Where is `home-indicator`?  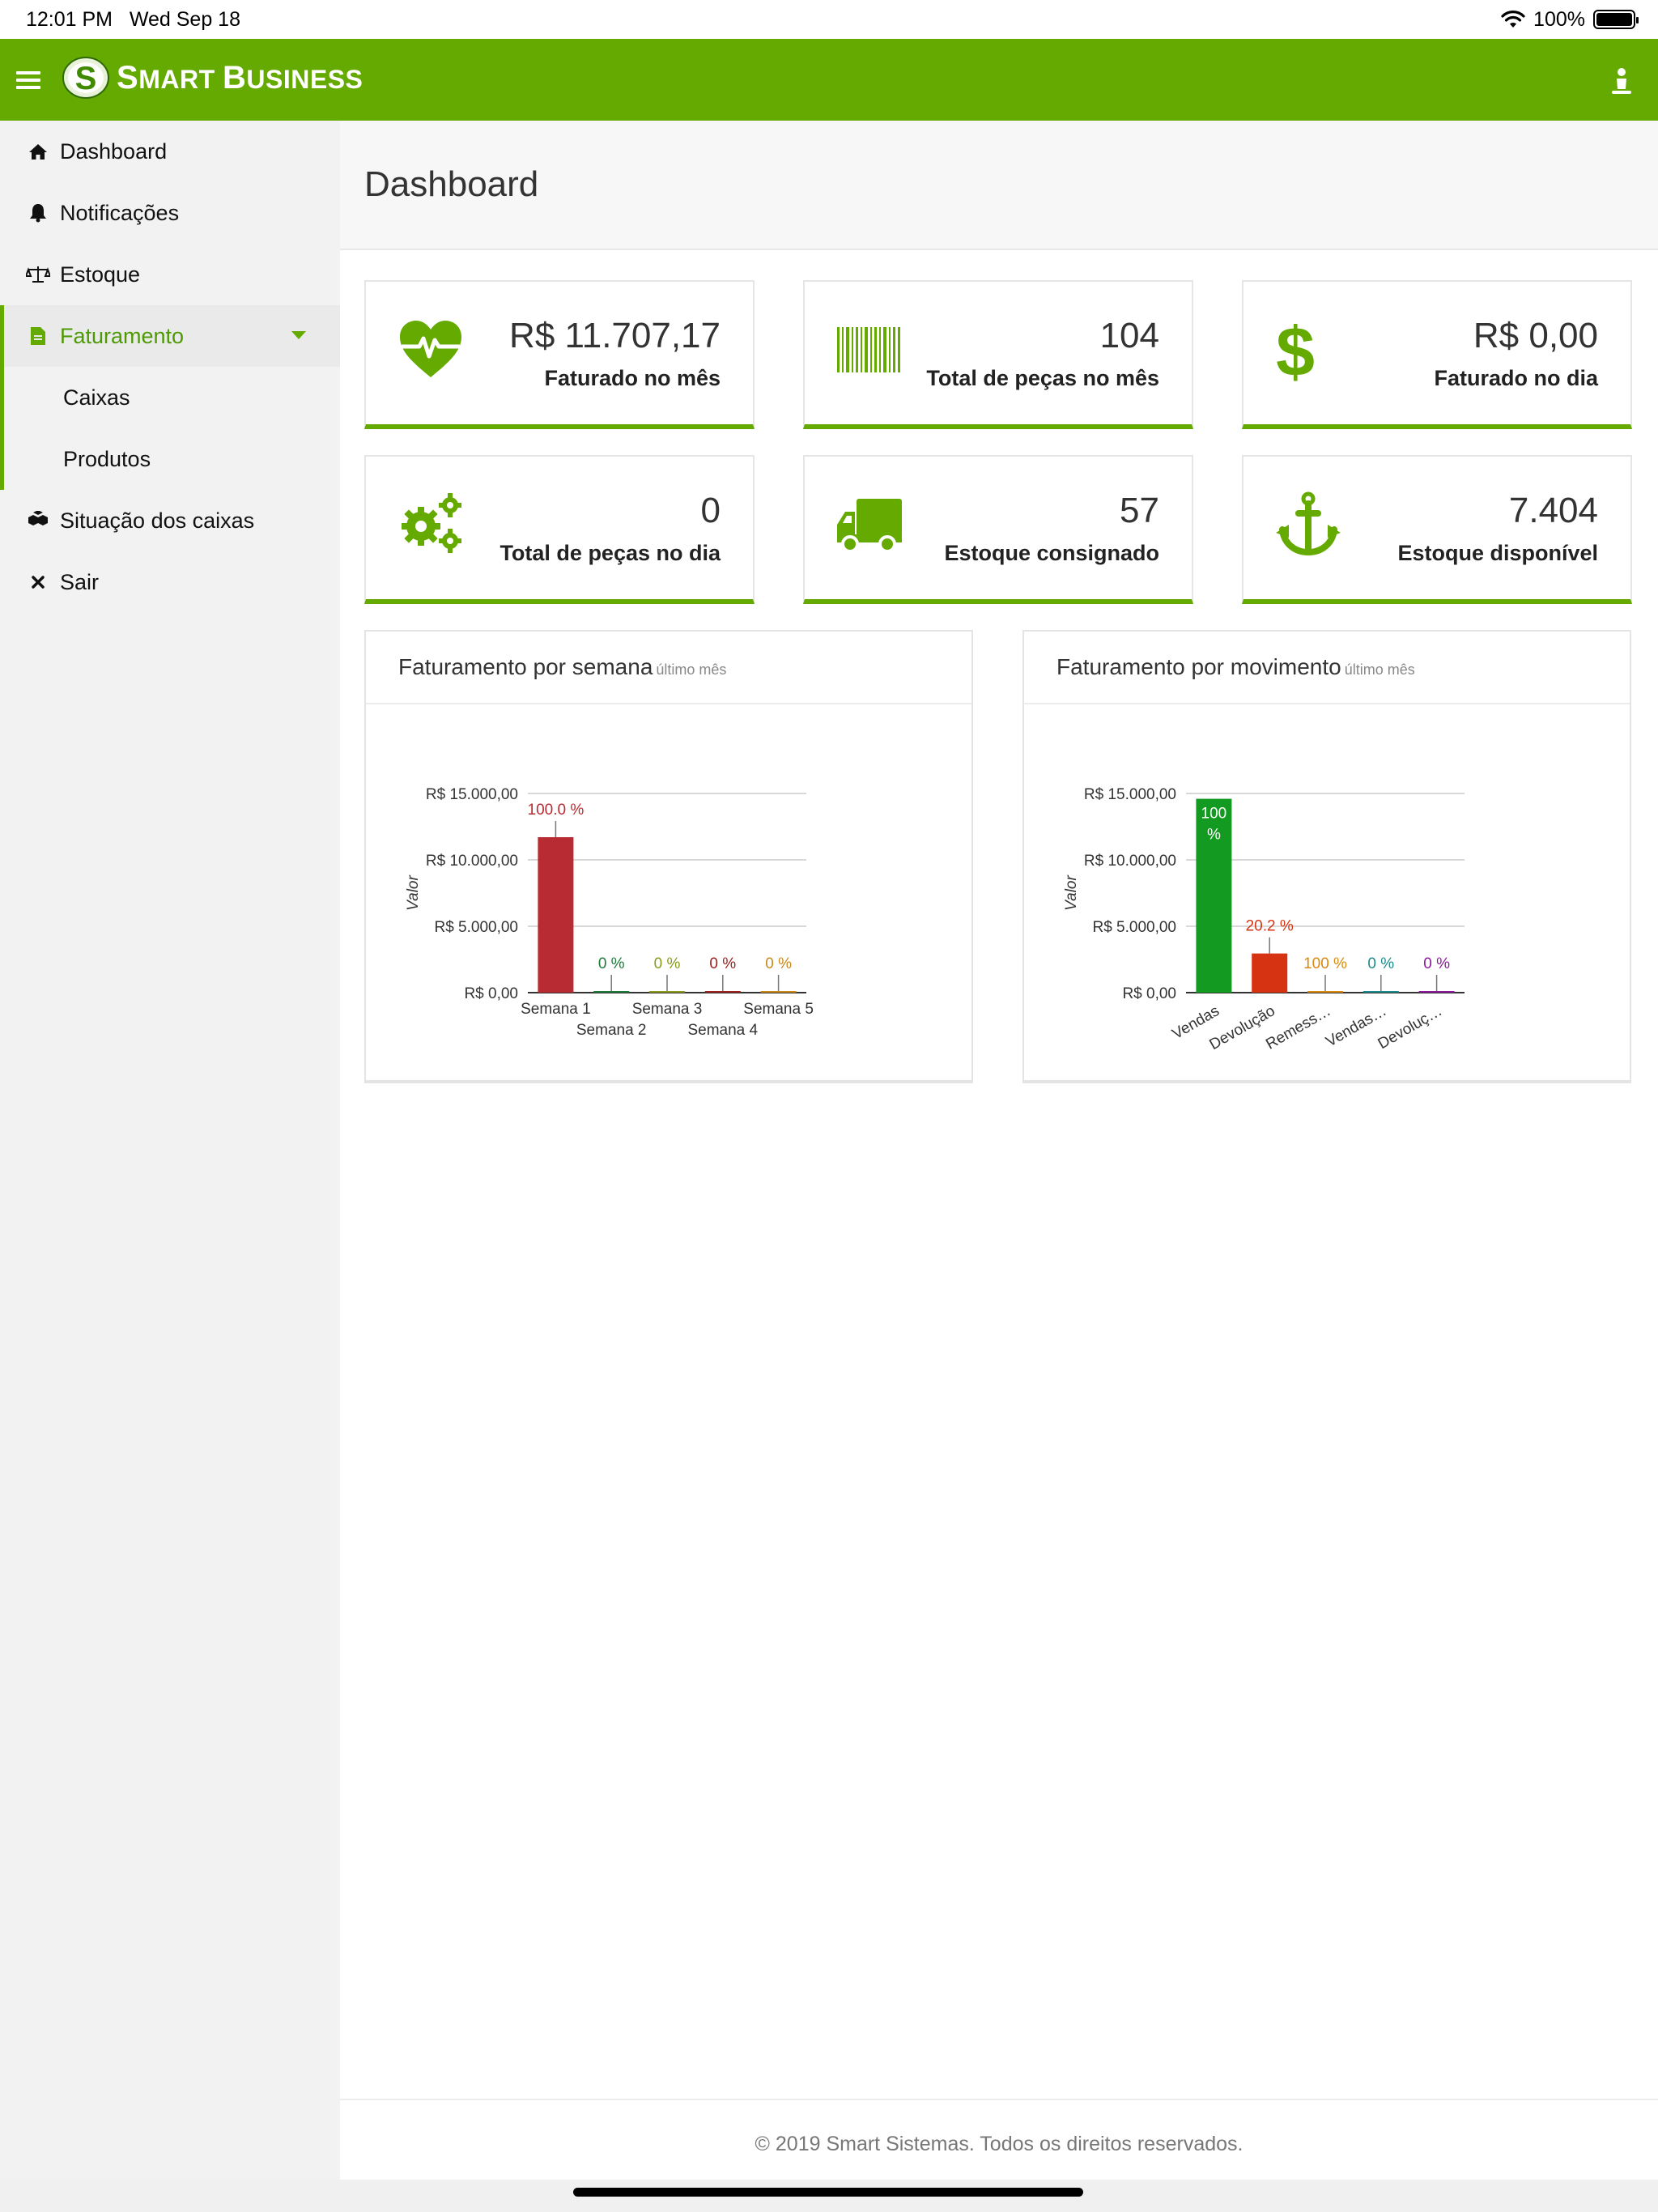 home-indicator is located at coordinates (828, 2193).